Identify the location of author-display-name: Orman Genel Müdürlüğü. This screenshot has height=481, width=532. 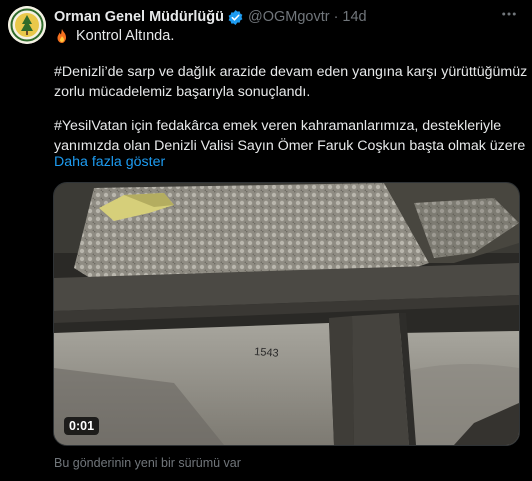
(139, 17).